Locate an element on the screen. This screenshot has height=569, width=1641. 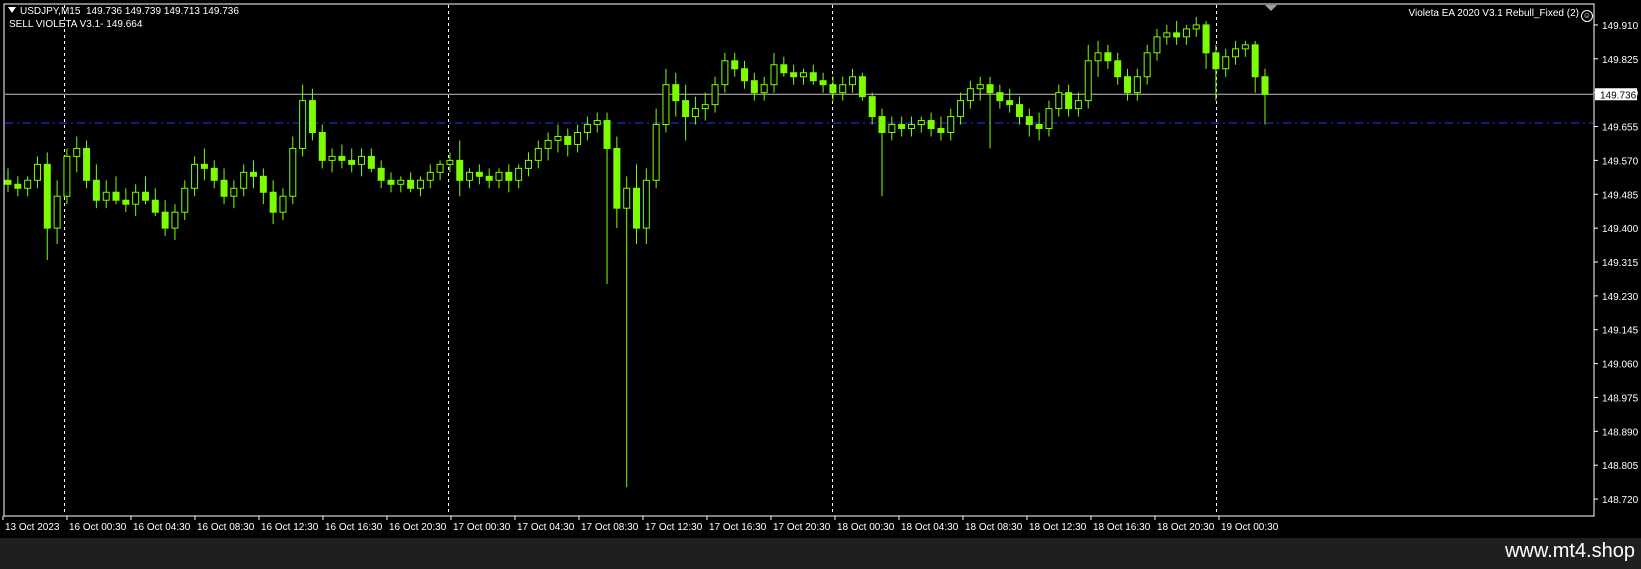
smiley-icon: ☺ is located at coordinates (1587, 16).